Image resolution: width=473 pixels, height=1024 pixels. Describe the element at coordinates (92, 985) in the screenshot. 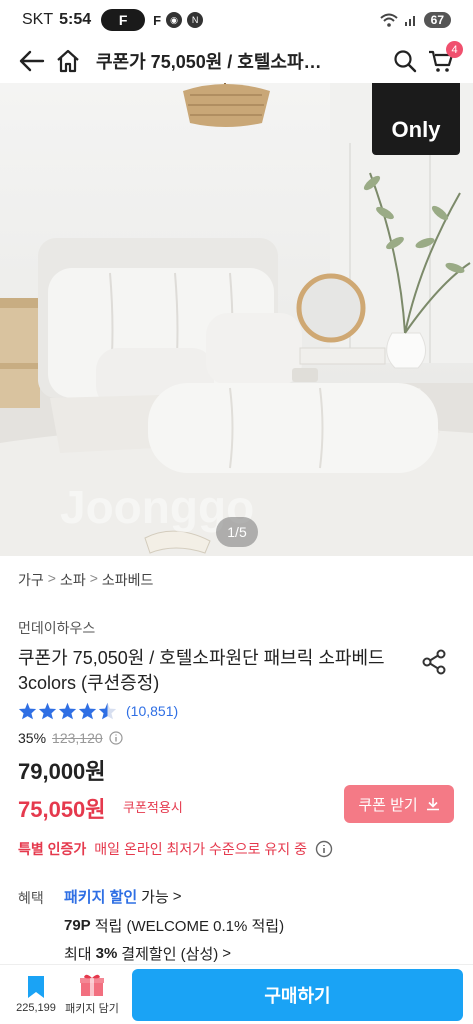

I see `gift-box-icon` at that location.